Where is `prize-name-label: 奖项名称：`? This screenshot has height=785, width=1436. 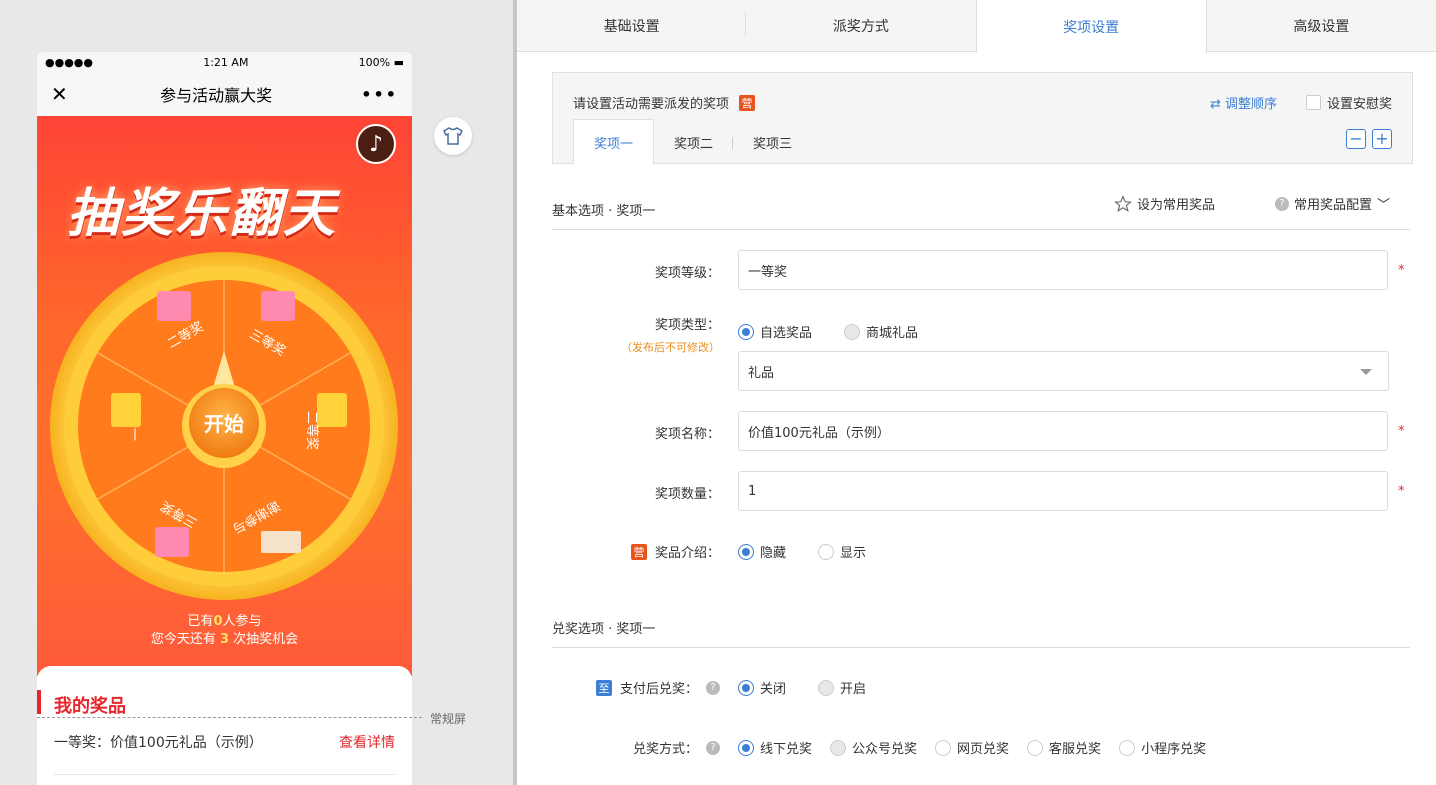 prize-name-label: 奖项名称： is located at coordinates (687, 434).